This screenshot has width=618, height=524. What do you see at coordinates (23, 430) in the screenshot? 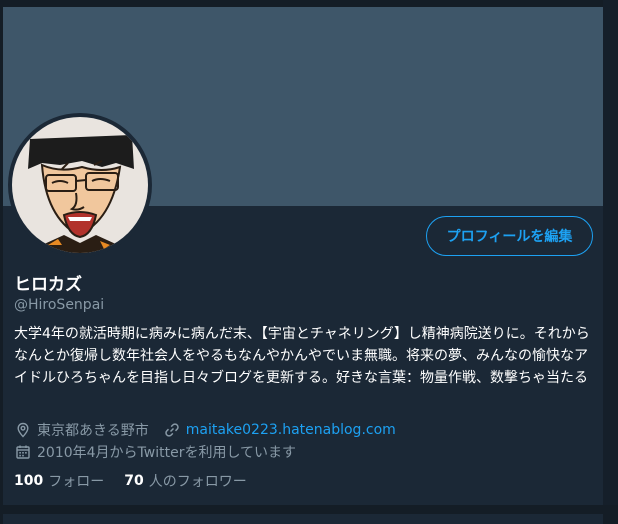
I see `location-pin-icon` at bounding box center [23, 430].